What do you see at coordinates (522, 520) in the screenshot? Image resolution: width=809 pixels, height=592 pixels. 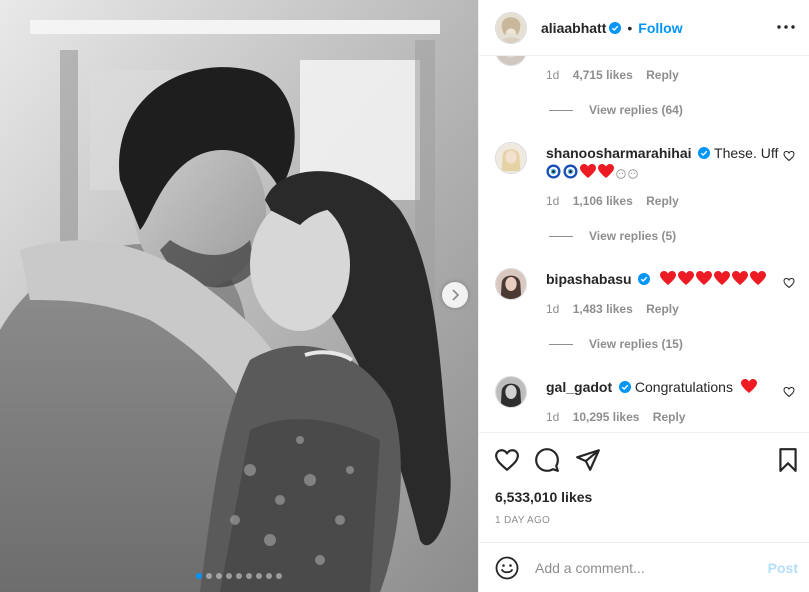 I see `post-timestamp: 1 DAY AGO` at bounding box center [522, 520].